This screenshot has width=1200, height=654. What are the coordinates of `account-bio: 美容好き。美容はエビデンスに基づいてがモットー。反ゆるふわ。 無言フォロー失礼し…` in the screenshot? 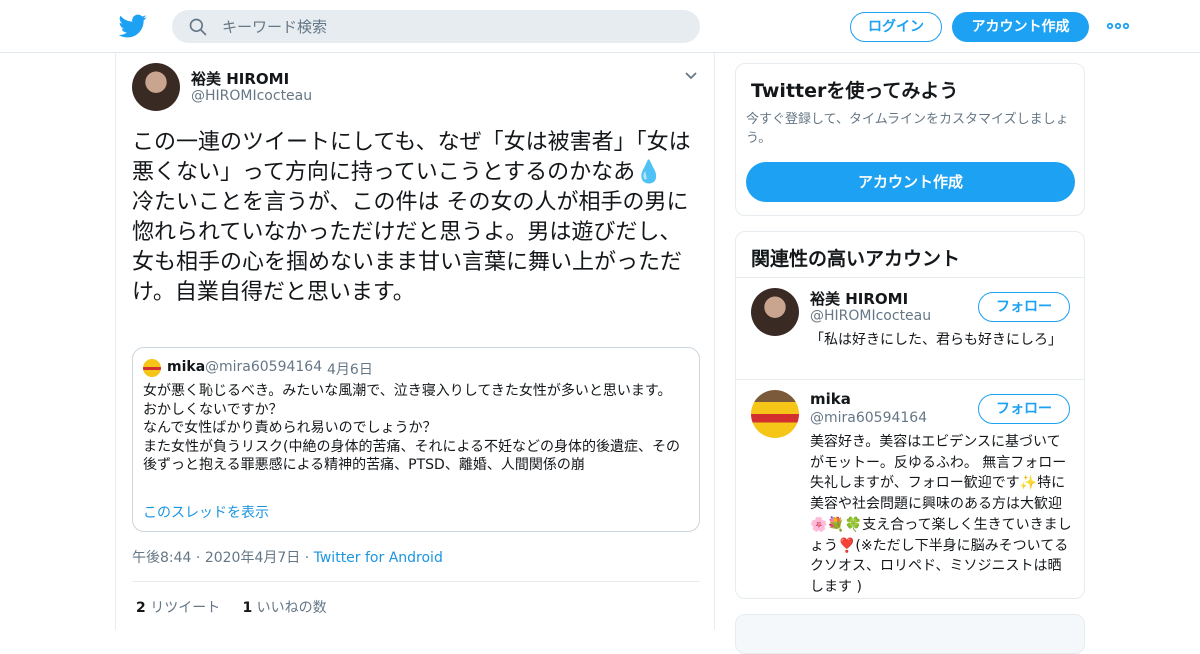 It's located at (941, 514).